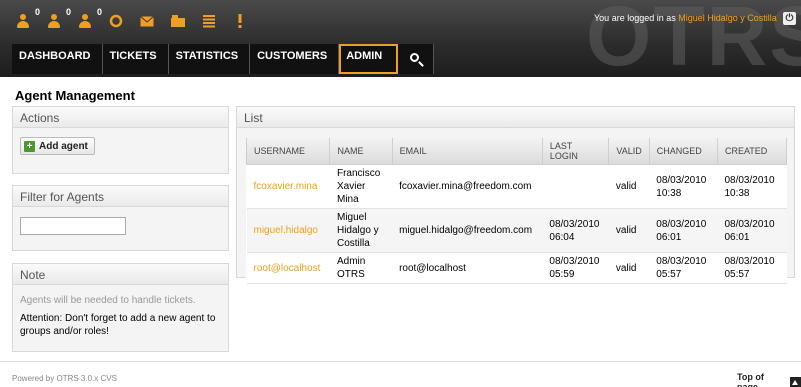 The height and width of the screenshot is (387, 801). Describe the element at coordinates (29, 146) in the screenshot. I see `plus-icon: +` at that location.